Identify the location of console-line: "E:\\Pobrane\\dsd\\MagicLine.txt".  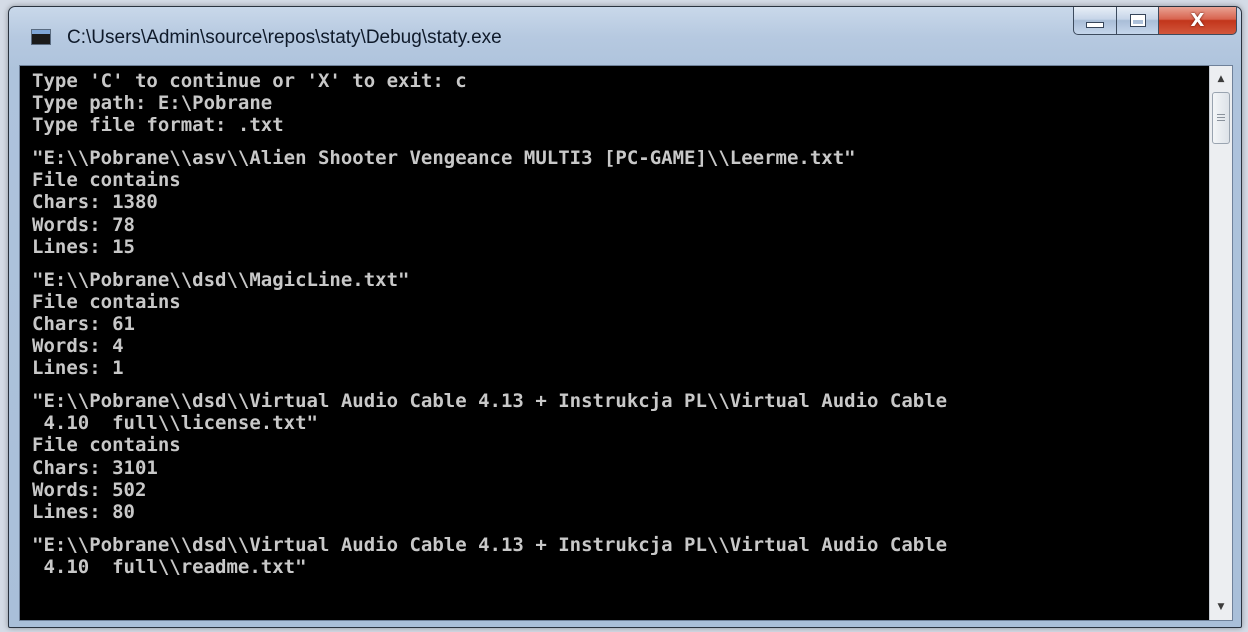
(221, 279).